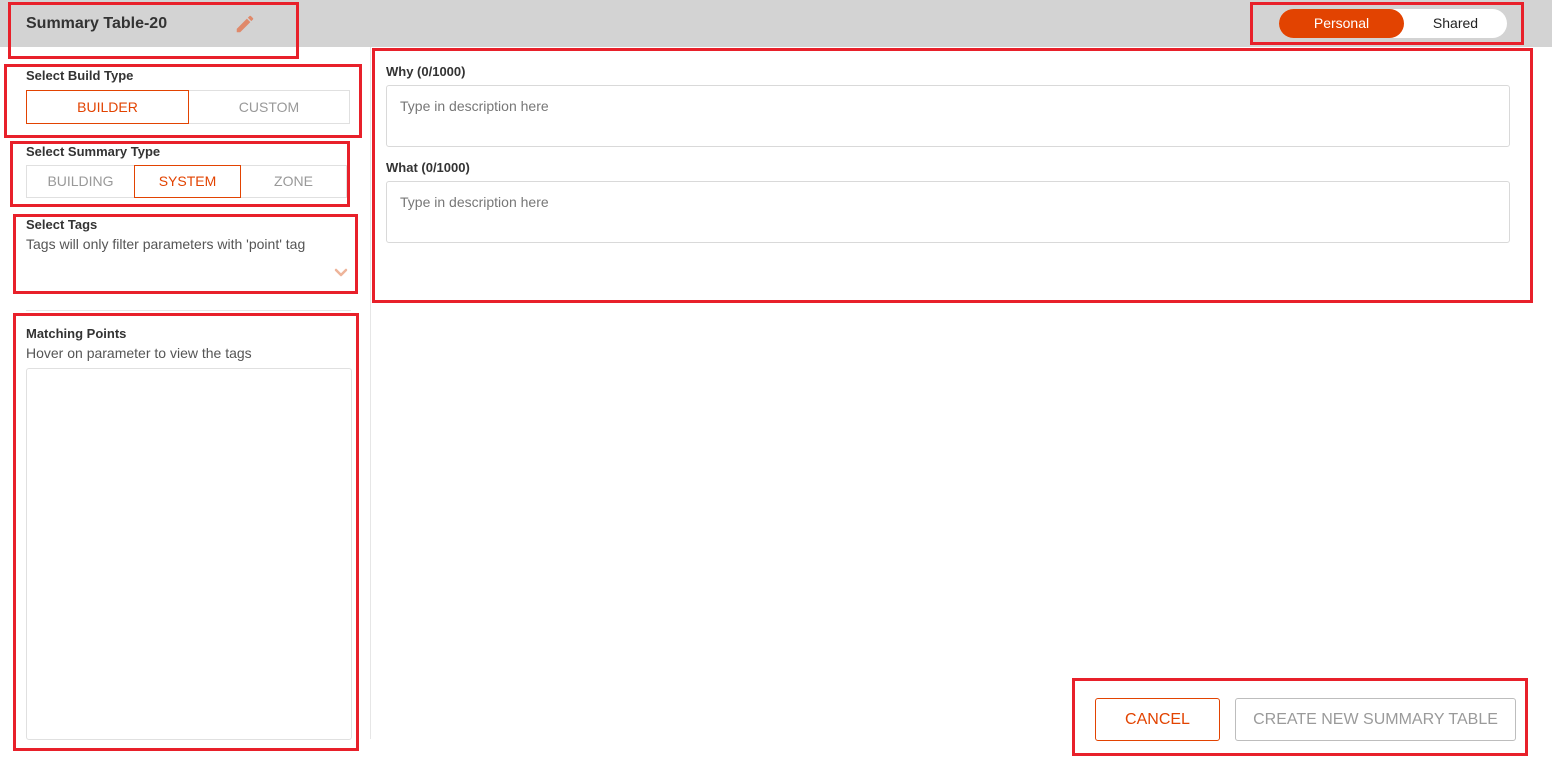  I want to click on top-bar: Summary Table-20 Personal Shared, so click(776, 23).